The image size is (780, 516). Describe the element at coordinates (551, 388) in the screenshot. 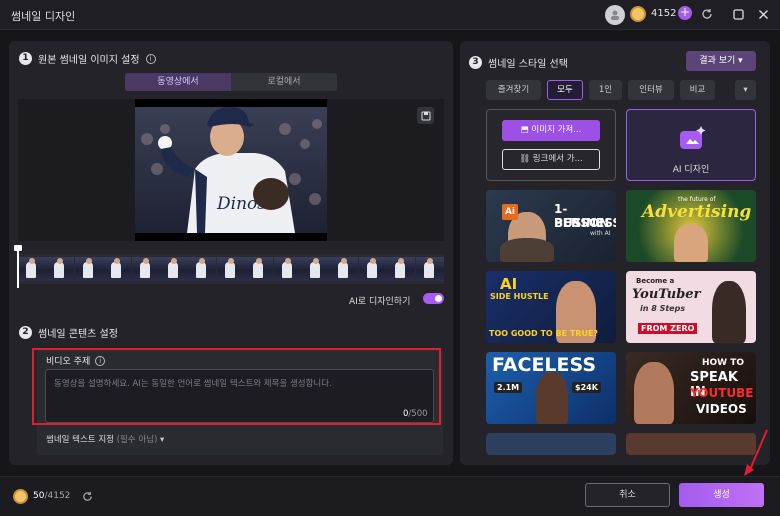

I see `style-thumb-faceless: FACELESS 2.1M $24K` at that location.